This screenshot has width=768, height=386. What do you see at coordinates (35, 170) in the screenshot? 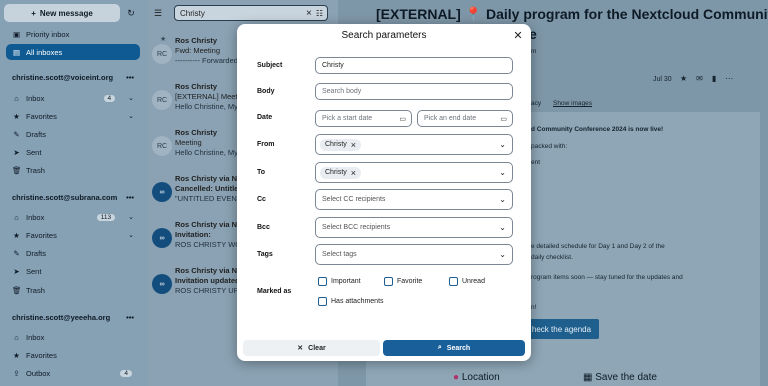
I see `sidebar-item-label: Trash` at bounding box center [35, 170].